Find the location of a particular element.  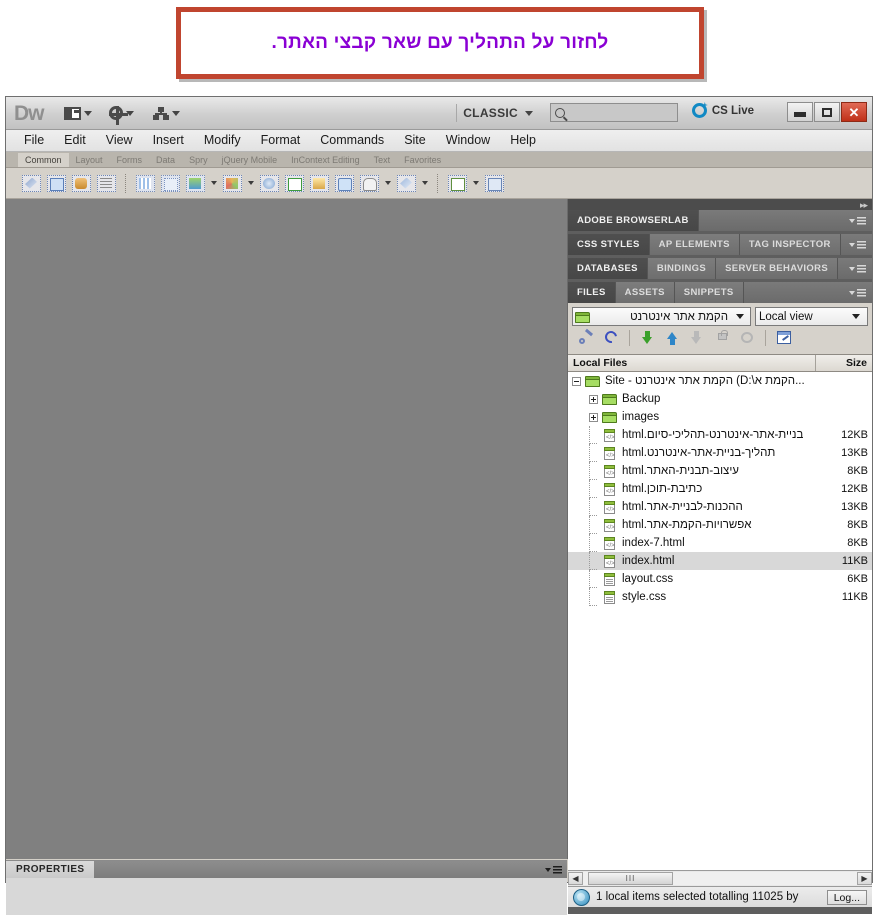

insert-tab-data: Data is located at coordinates (166, 160).